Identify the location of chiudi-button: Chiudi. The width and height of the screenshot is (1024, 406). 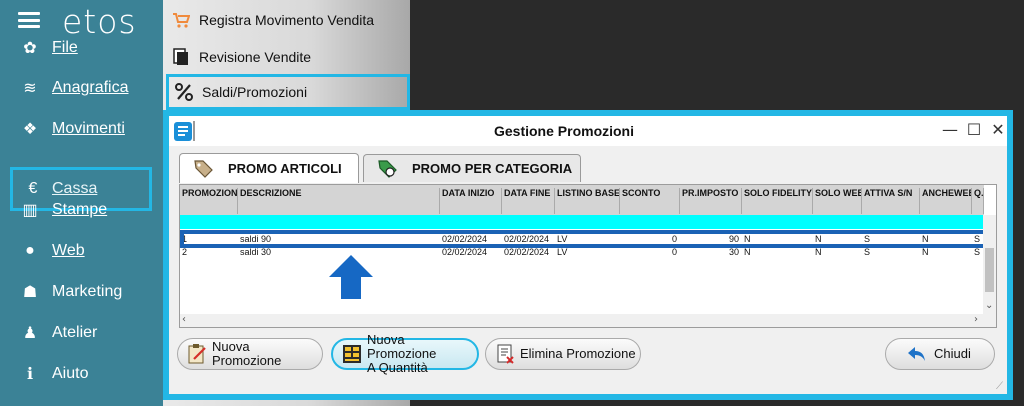
(940, 354).